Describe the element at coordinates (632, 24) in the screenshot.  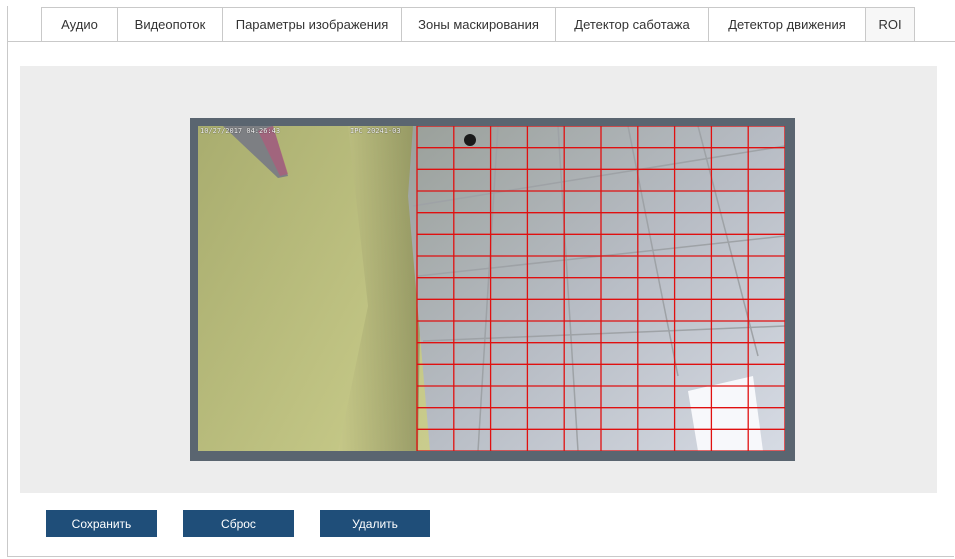
I see `tab-tamper-detector: Детектор саботажа` at that location.